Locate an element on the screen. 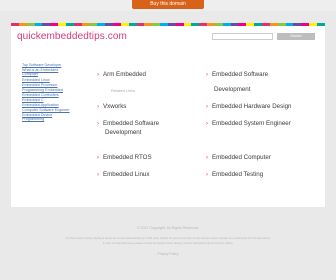  buy-domain-button: Buy this domain is located at coordinates (168, 4).